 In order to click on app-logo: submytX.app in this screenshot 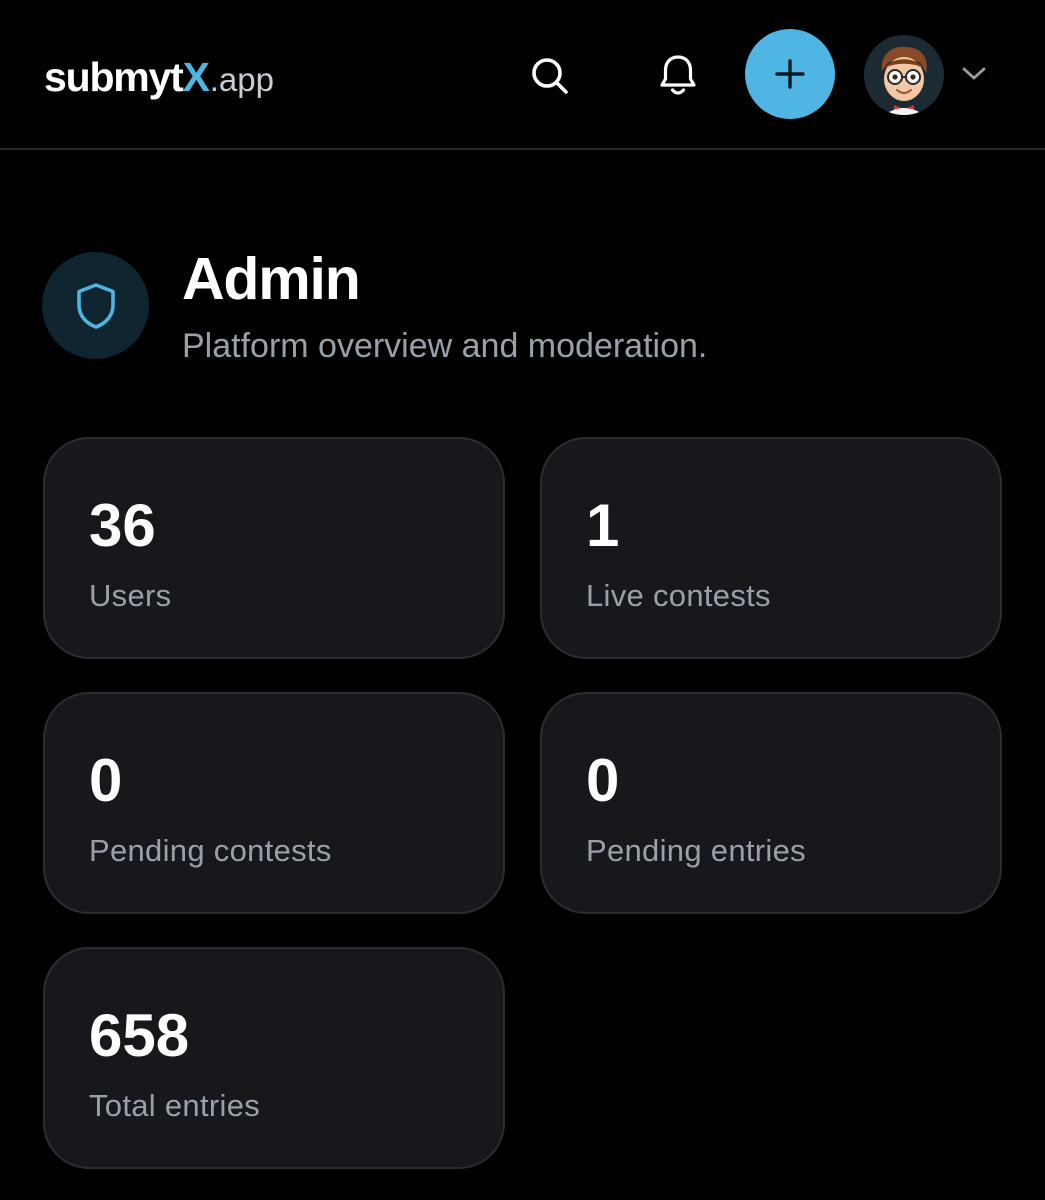, I will do `click(159, 77)`.